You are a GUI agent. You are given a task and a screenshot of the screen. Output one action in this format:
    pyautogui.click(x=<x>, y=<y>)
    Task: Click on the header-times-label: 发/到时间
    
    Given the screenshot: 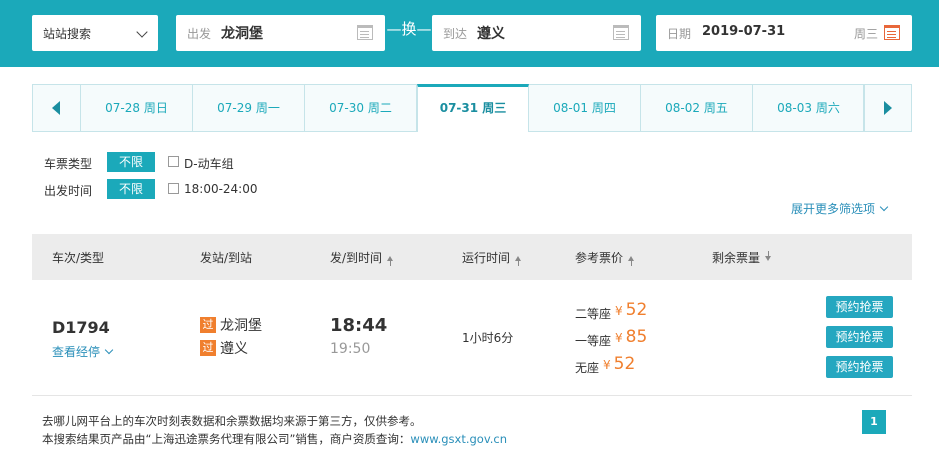 What is the action you would take?
    pyautogui.click(x=356, y=258)
    